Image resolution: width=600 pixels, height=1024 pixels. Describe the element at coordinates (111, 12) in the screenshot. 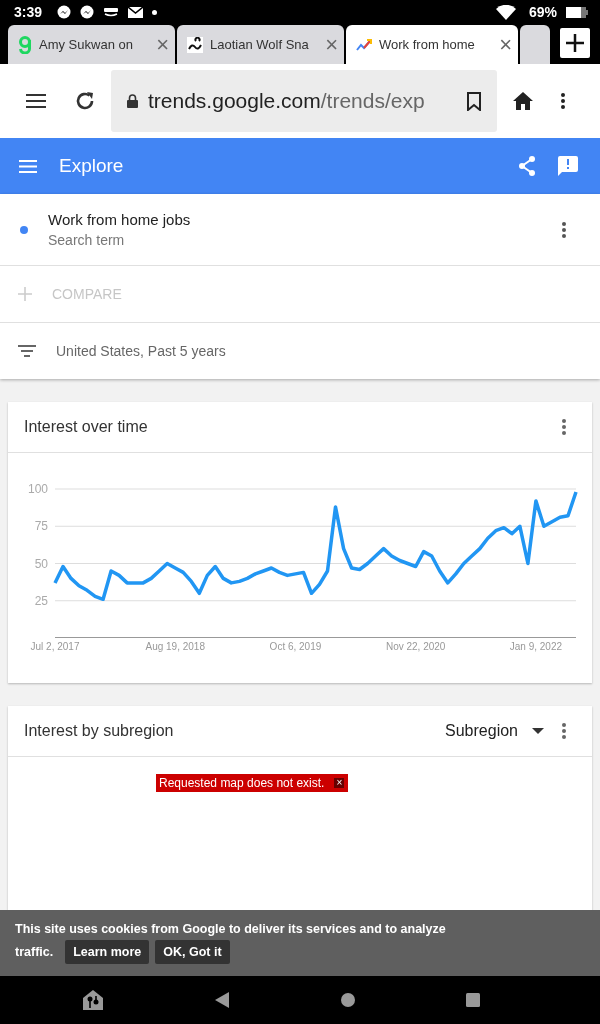

I see `photos-icon` at that location.